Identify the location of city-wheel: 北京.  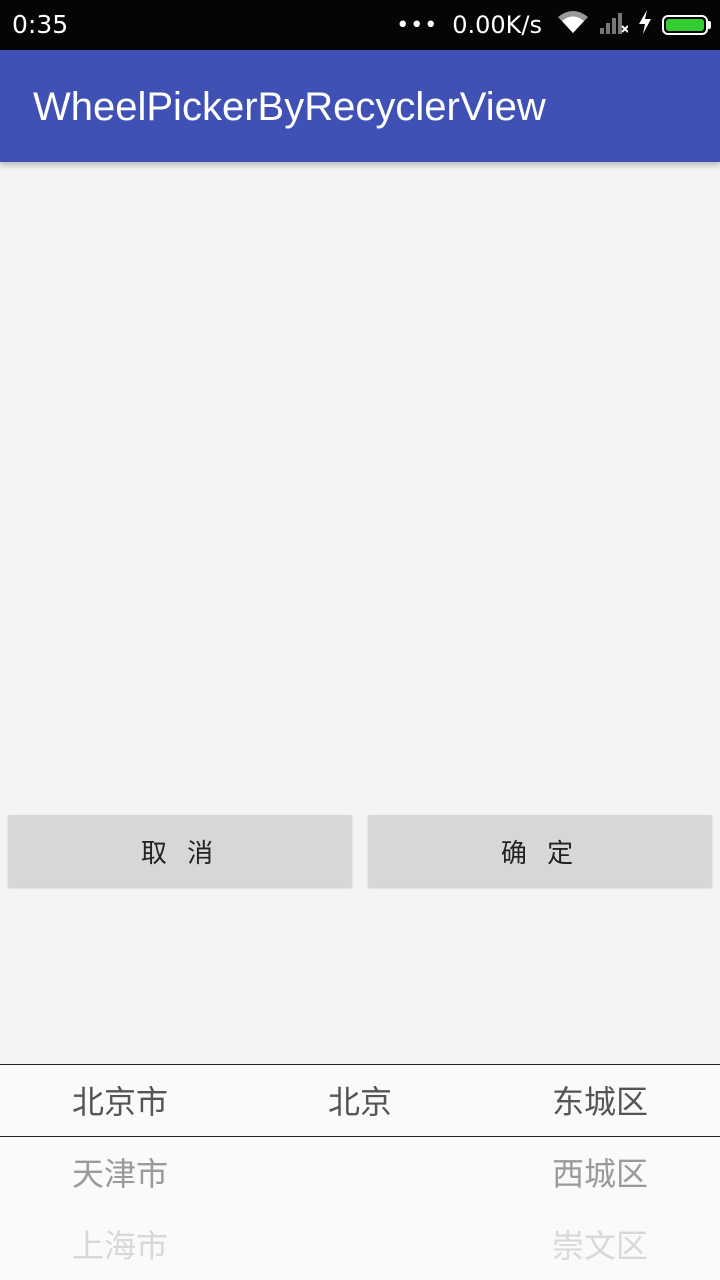
(360, 1100).